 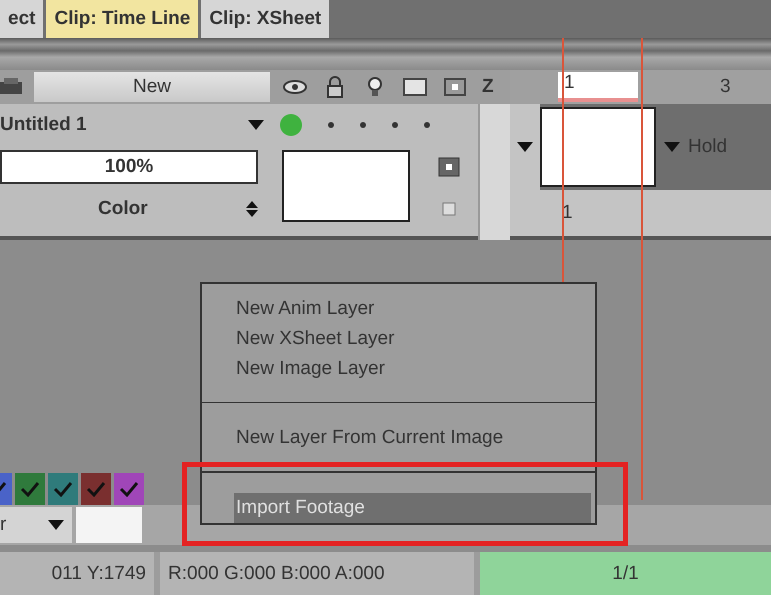 I want to click on dropdown-value: r, so click(x=3, y=525).